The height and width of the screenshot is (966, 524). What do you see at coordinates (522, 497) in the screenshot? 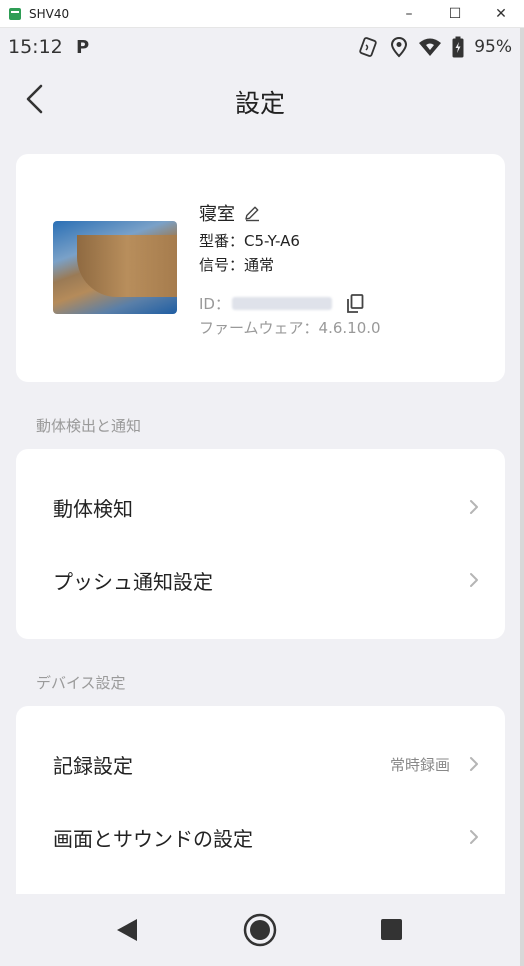
I see `window-edge` at bounding box center [522, 497].